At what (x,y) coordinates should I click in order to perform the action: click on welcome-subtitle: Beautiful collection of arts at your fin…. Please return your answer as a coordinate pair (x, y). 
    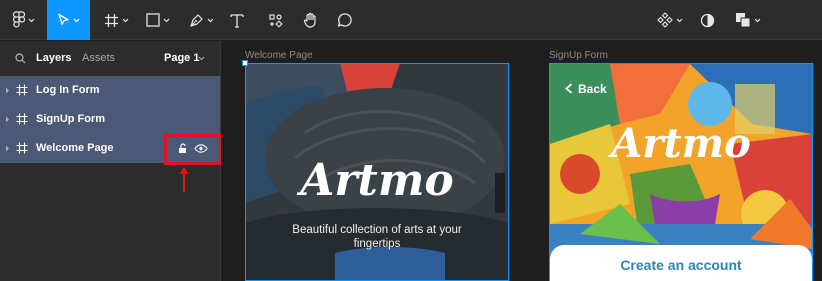
    Looking at the image, I should click on (377, 237).